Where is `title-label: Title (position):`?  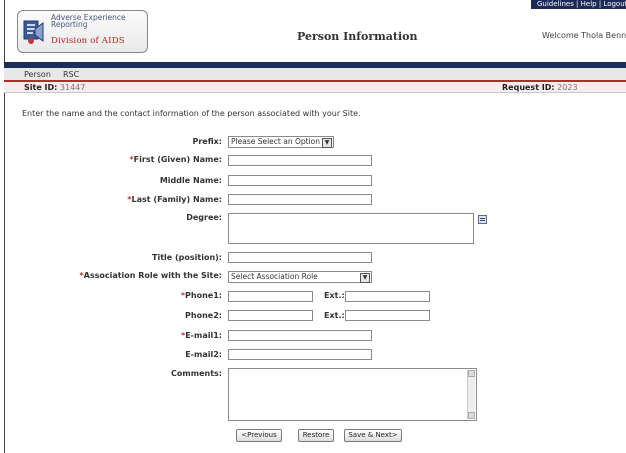
title-label: Title (position): is located at coordinates (187, 257).